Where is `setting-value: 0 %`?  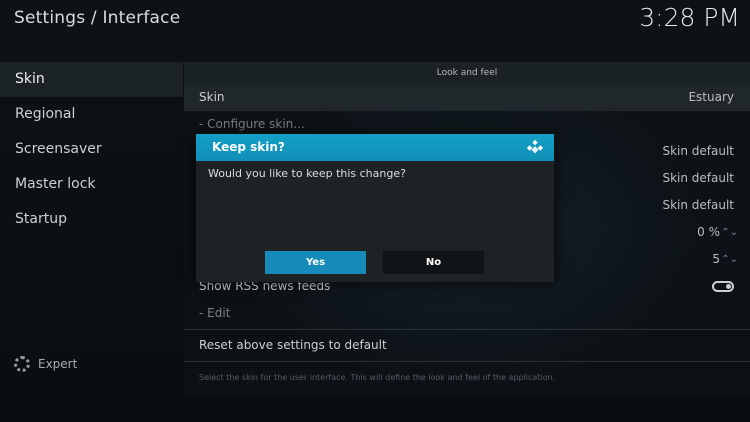
setting-value: 0 % is located at coordinates (708, 232).